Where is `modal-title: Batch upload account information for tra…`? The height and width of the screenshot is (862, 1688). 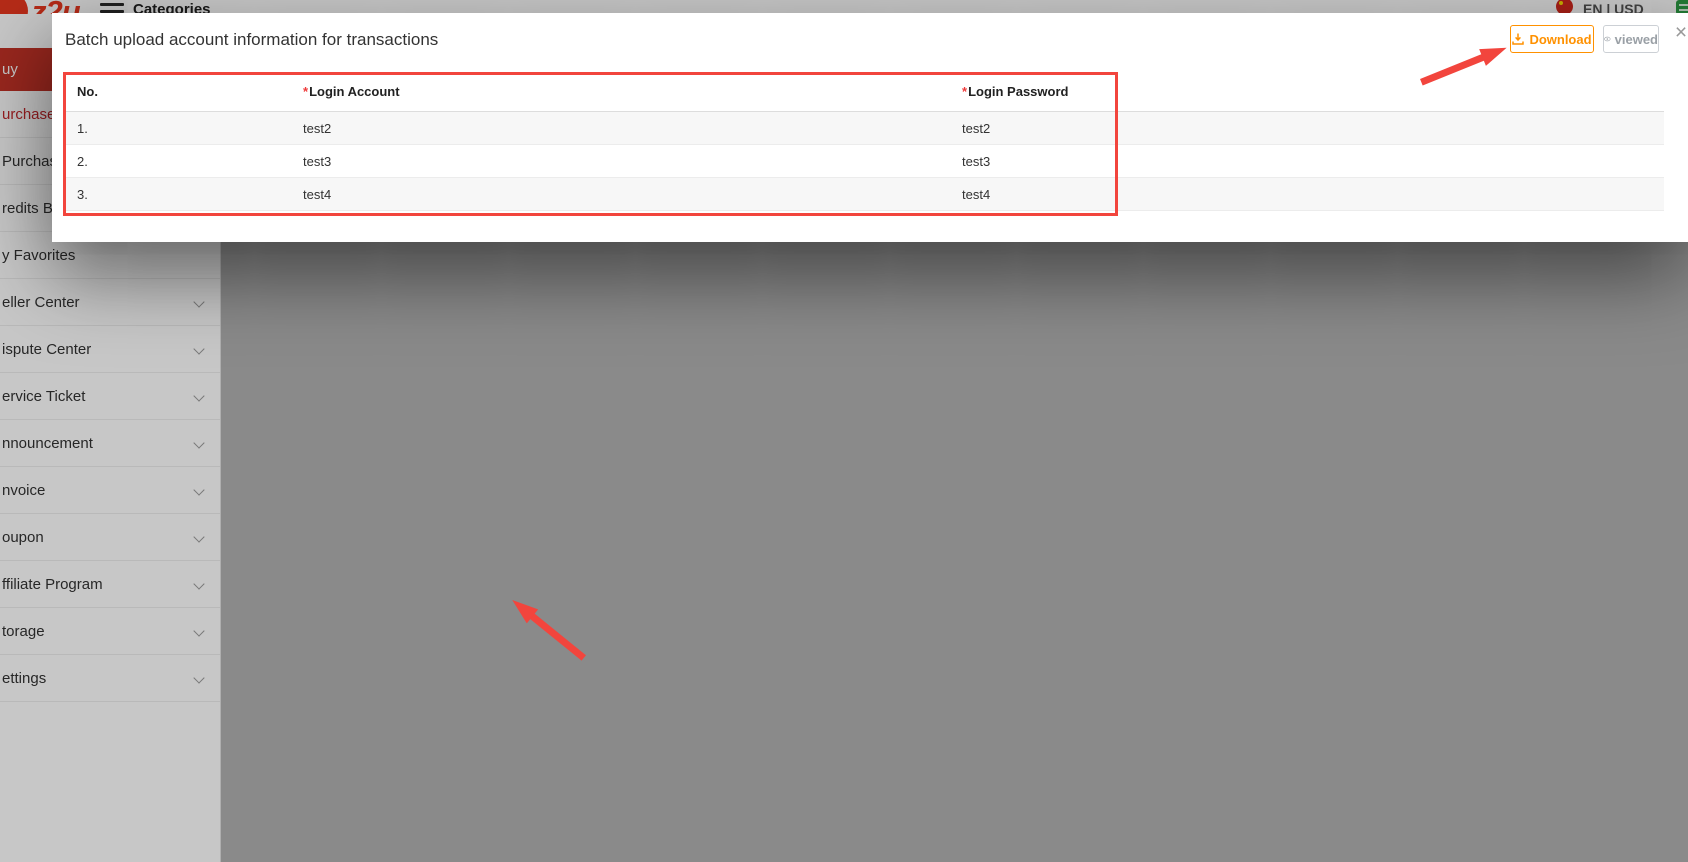
modal-title: Batch upload account information for tra… is located at coordinates (252, 39).